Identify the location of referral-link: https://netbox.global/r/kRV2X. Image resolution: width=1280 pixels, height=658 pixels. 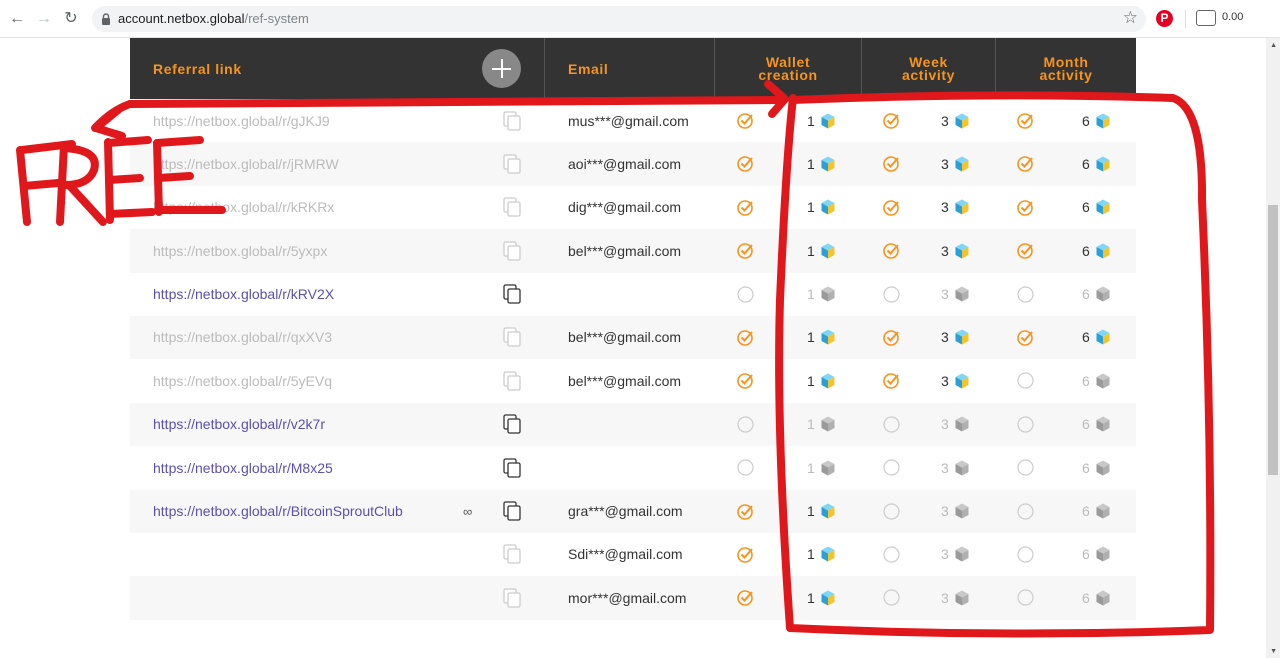
(243, 294).